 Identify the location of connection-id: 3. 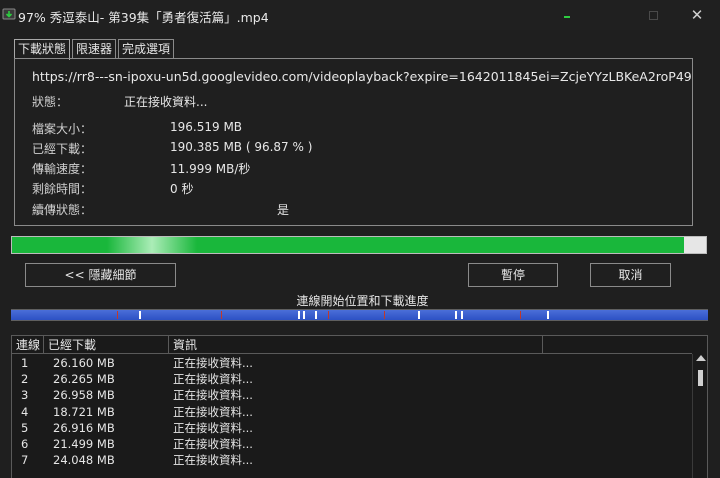
(25, 395).